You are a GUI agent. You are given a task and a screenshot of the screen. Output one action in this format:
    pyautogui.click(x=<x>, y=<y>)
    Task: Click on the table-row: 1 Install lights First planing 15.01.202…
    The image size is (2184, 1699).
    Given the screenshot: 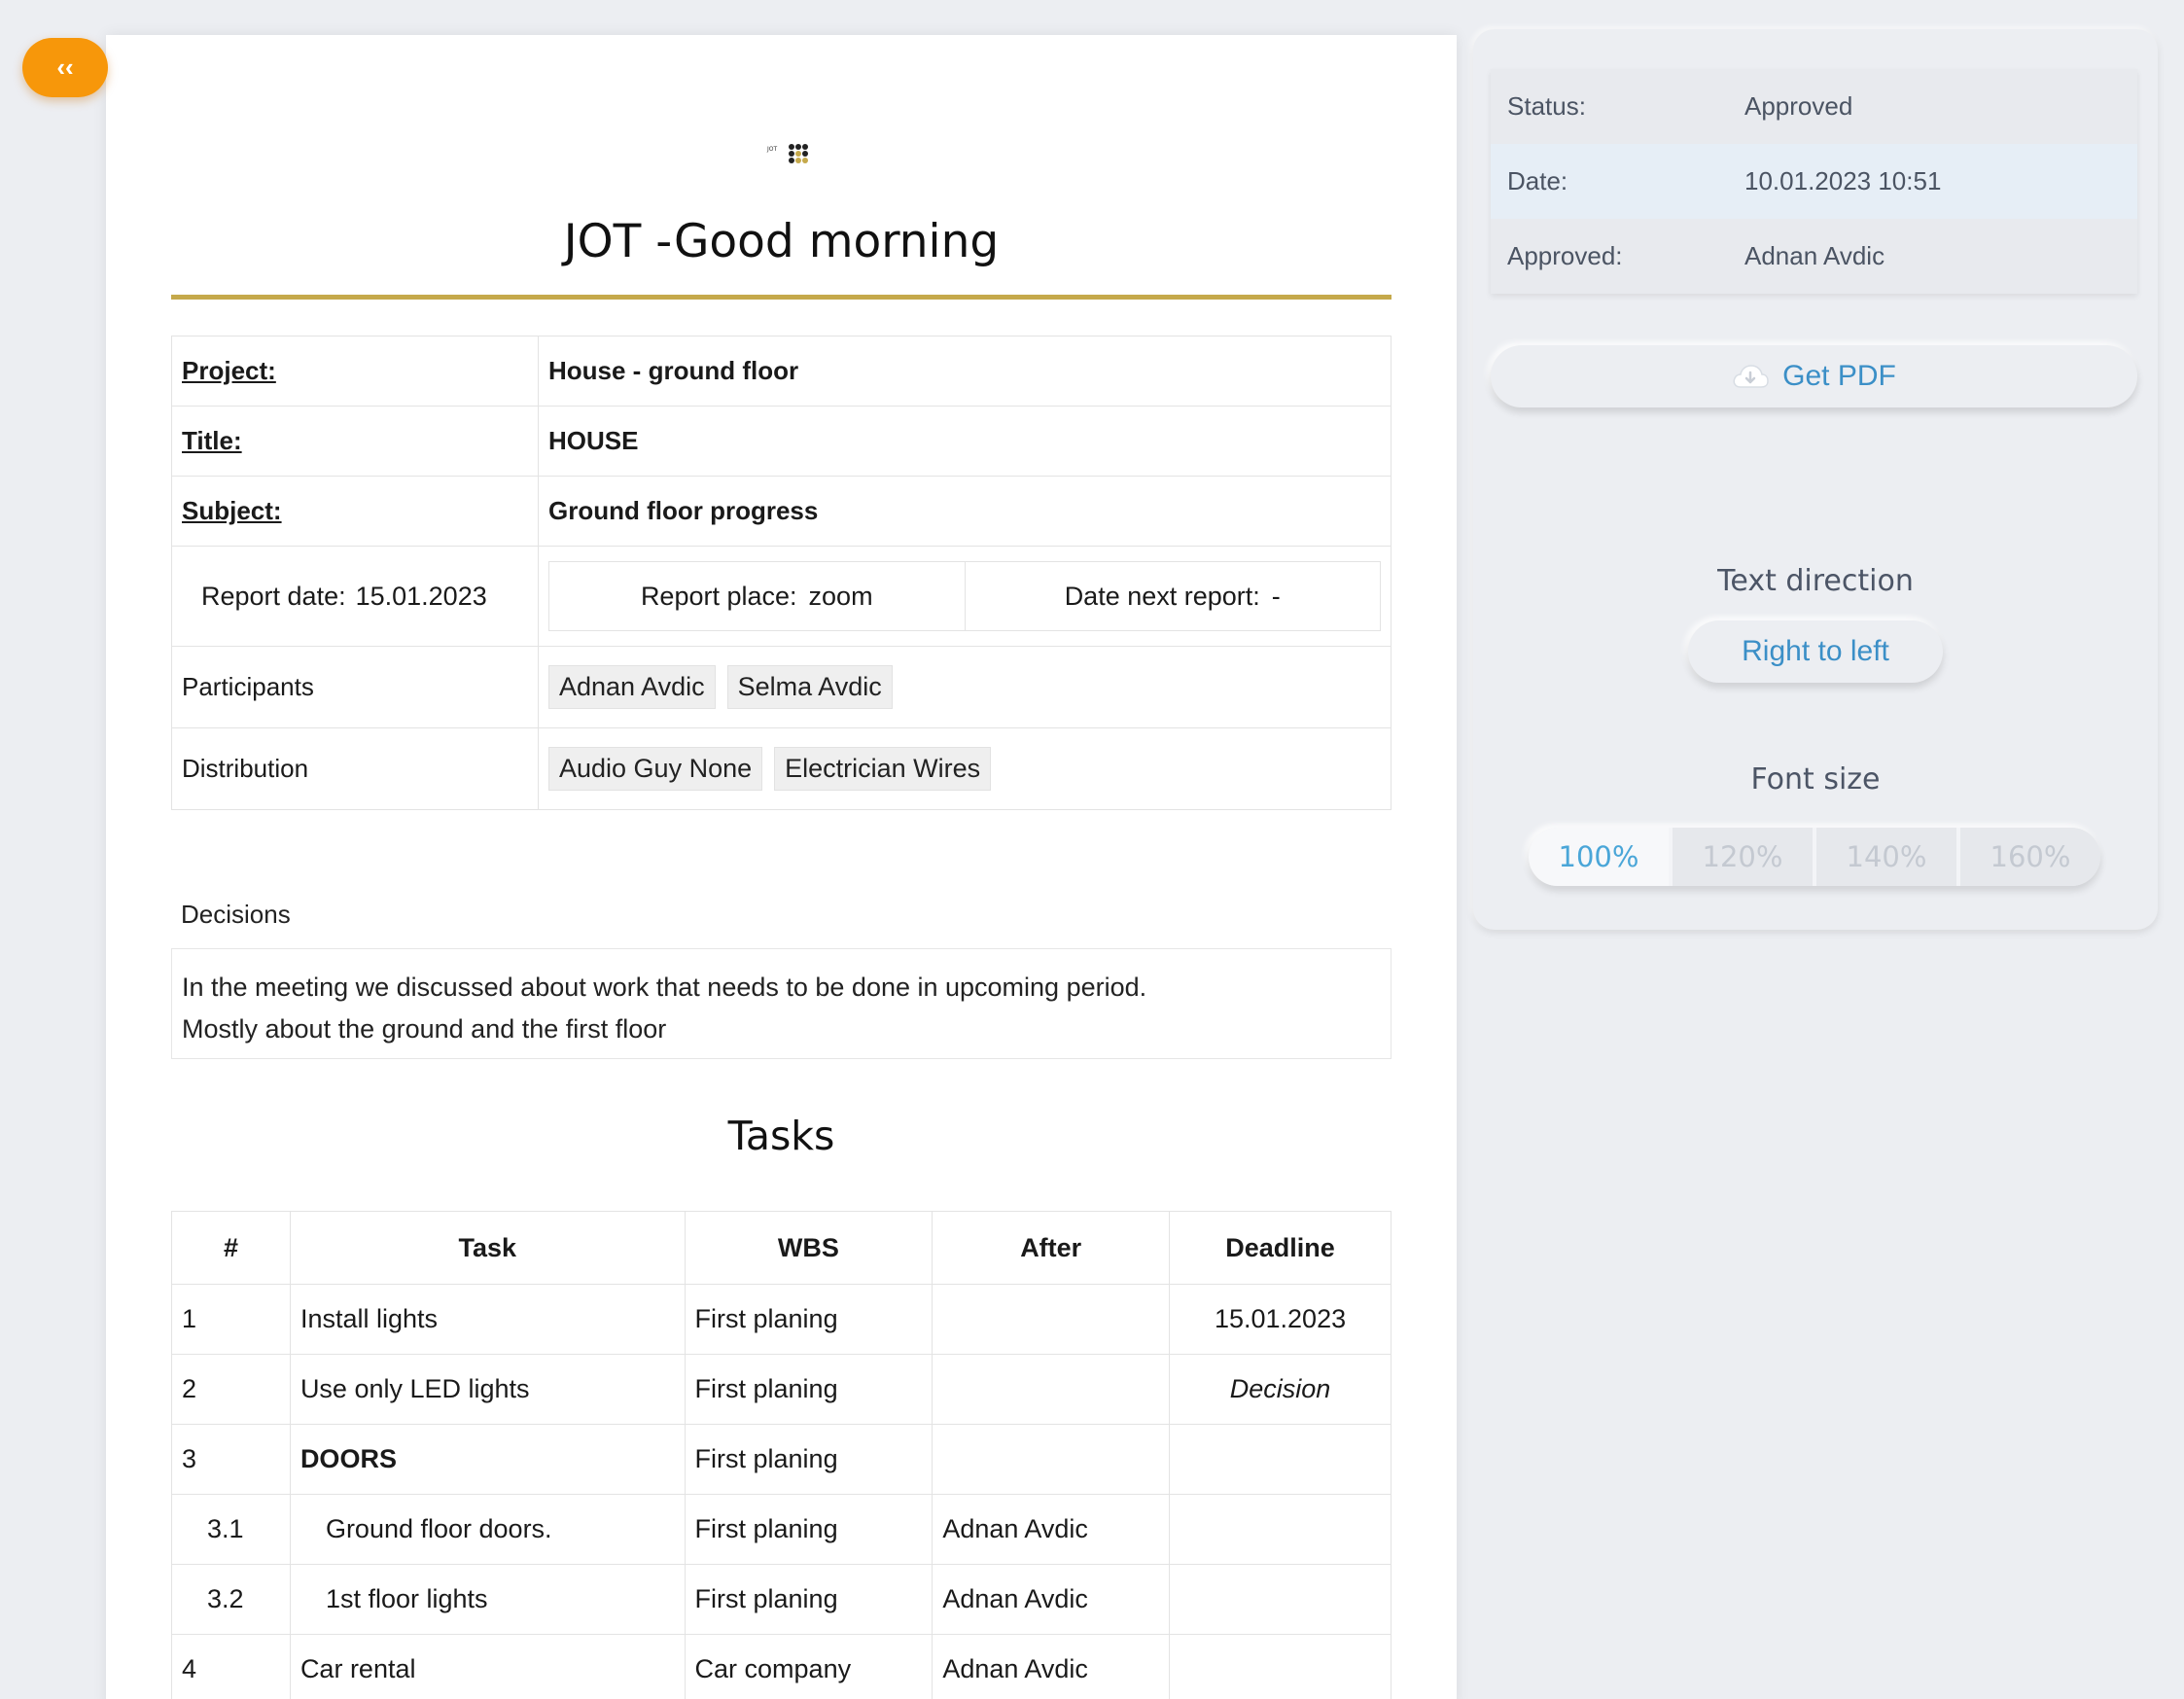 What is the action you would take?
    pyautogui.click(x=781, y=1319)
    